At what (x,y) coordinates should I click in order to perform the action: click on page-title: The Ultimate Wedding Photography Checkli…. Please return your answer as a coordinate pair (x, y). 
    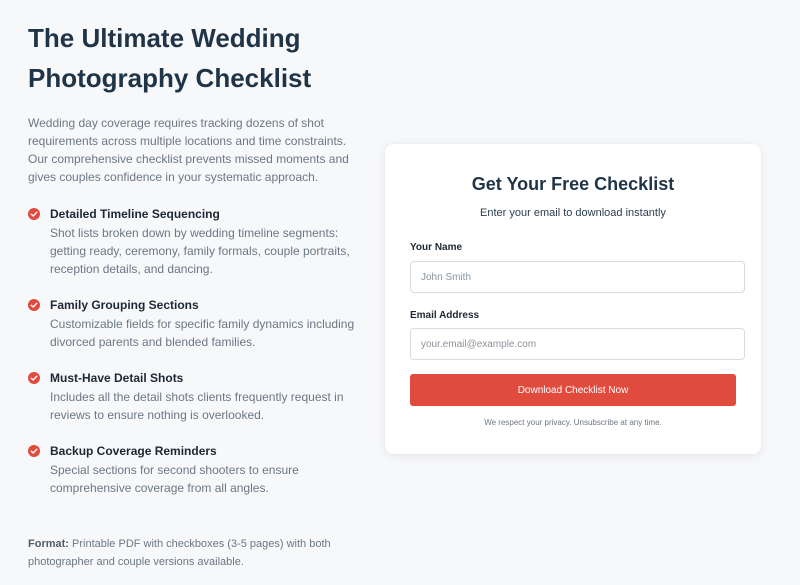
    Looking at the image, I should click on (193, 58).